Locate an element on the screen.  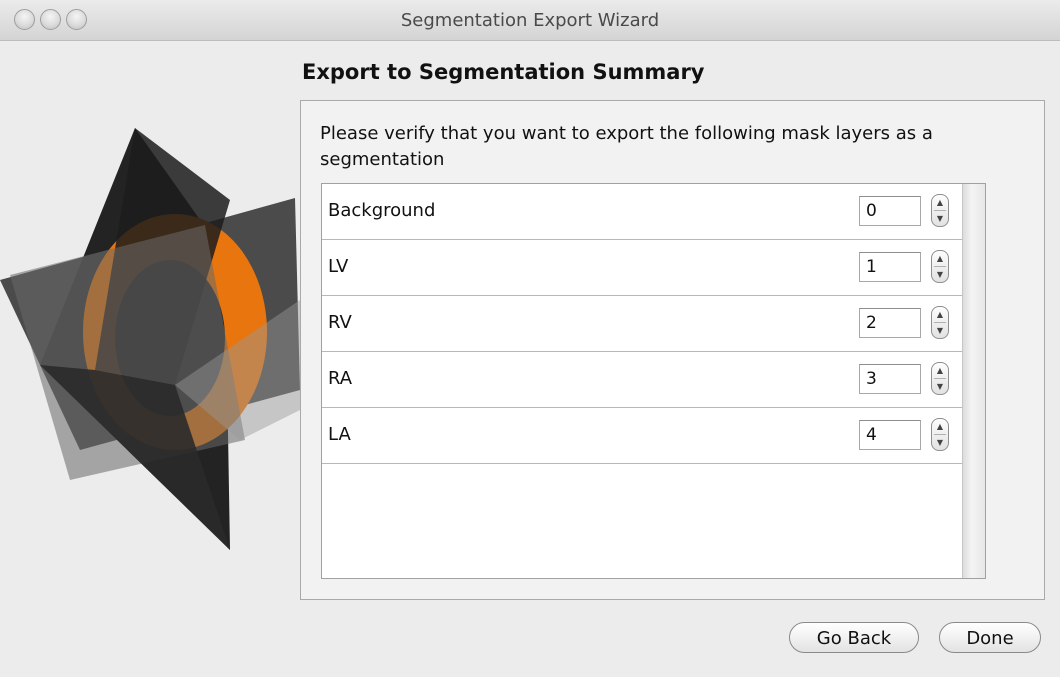
label-value-input: 2 is located at coordinates (890, 323).